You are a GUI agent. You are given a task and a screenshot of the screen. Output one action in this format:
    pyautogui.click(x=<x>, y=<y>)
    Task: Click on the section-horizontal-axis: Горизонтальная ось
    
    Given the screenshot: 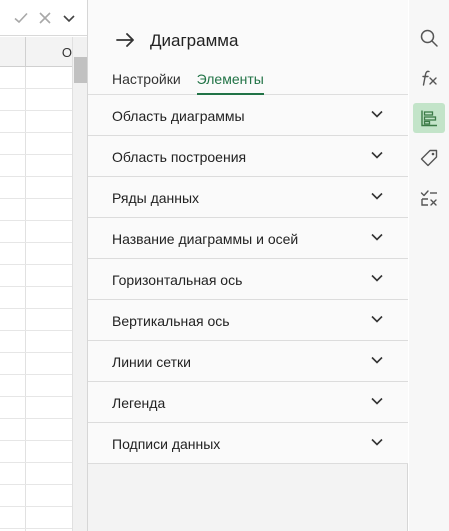 What is the action you would take?
    pyautogui.click(x=248, y=279)
    